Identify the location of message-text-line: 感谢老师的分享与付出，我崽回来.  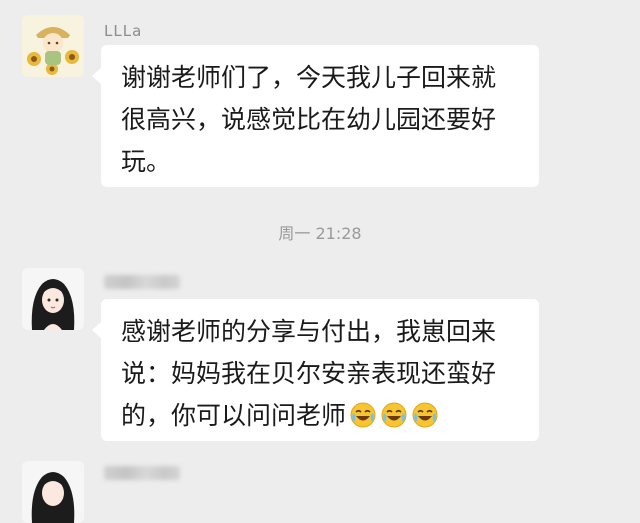
(309, 331).